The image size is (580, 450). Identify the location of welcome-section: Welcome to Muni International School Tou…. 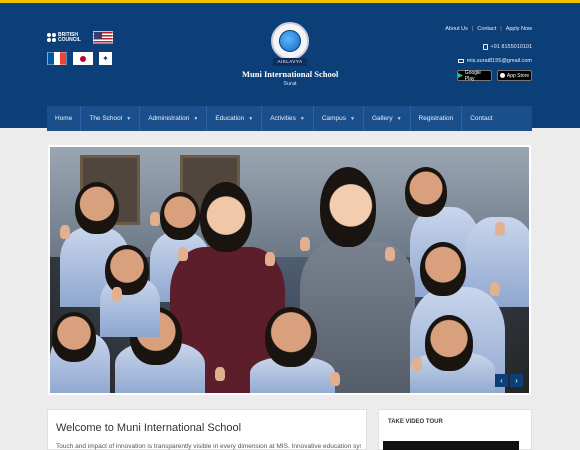
(207, 429).